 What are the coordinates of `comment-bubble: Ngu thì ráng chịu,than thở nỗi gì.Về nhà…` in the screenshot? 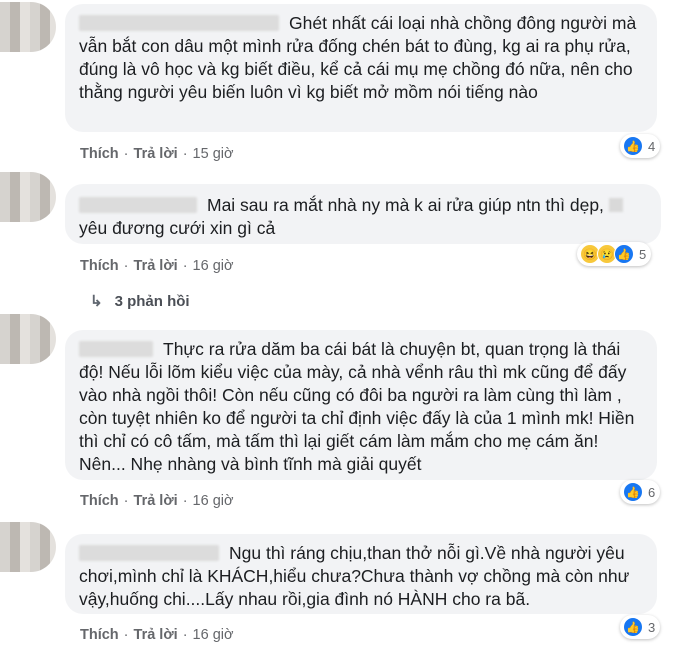 It's located at (361, 574).